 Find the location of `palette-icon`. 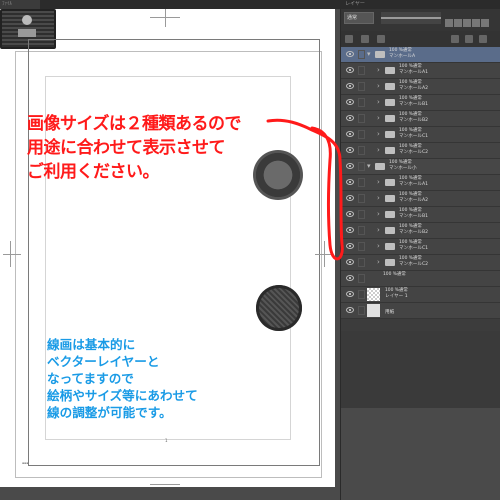

palette-icon is located at coordinates (467, 23).